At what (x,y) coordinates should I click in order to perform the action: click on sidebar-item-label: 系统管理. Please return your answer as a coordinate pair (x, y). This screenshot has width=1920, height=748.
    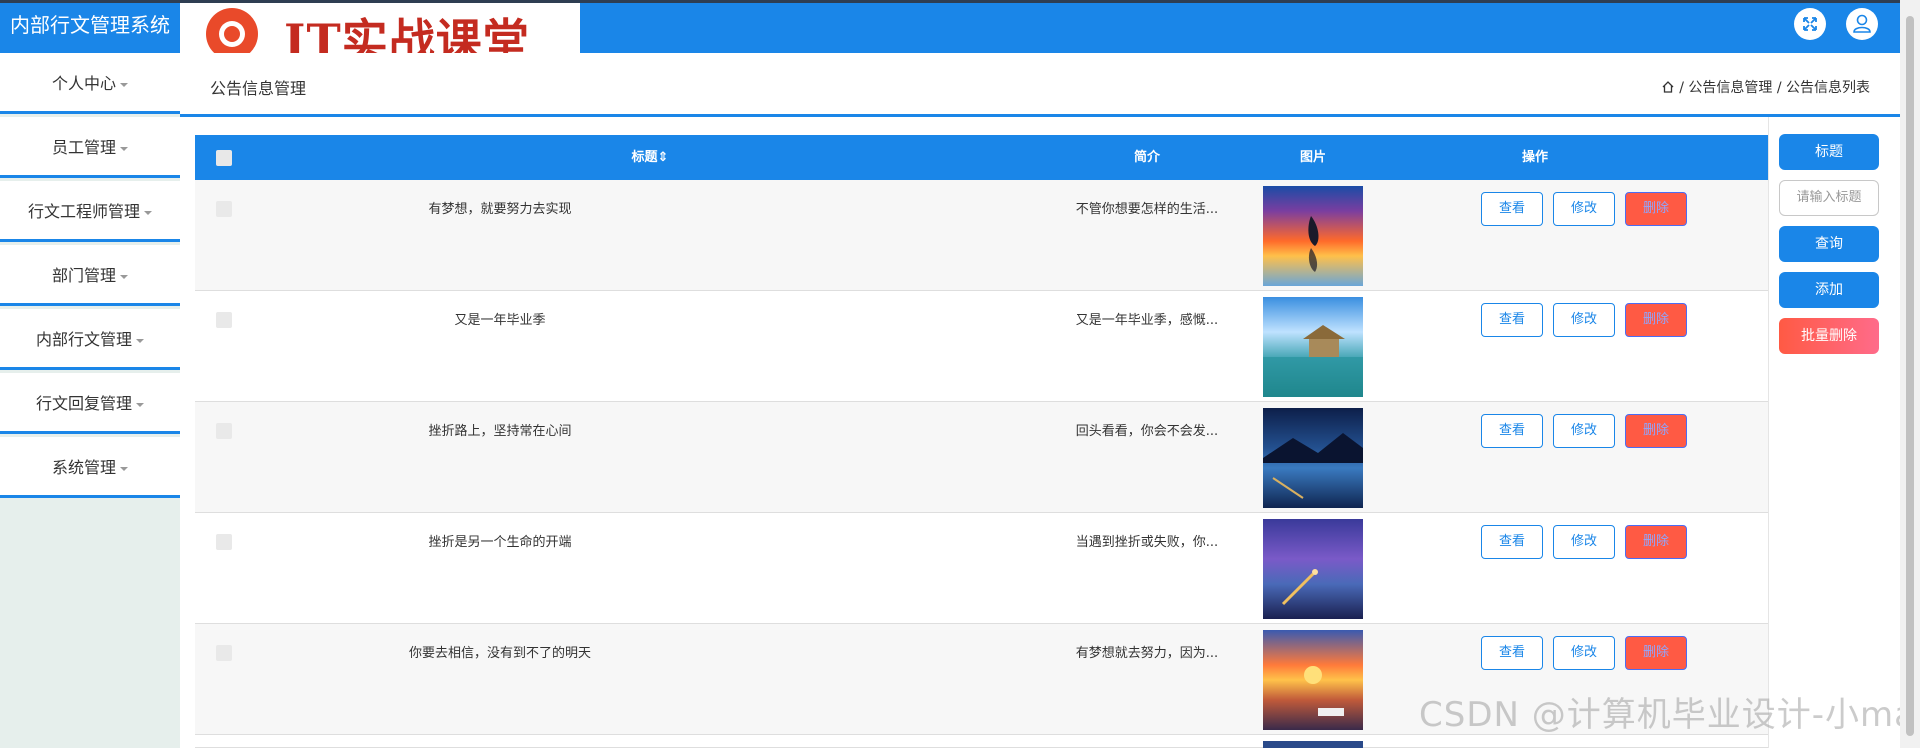
    Looking at the image, I should click on (83, 467).